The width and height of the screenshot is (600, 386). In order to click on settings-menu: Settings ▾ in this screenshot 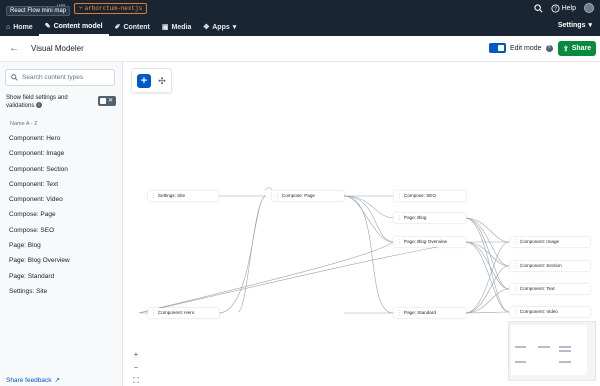, I will do `click(574, 25)`.